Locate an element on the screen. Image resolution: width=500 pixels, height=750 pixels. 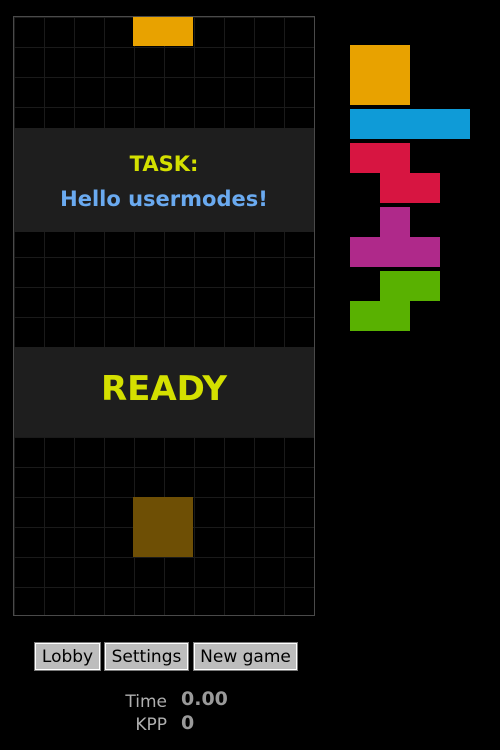
next-piece-t is located at coordinates (395, 237).